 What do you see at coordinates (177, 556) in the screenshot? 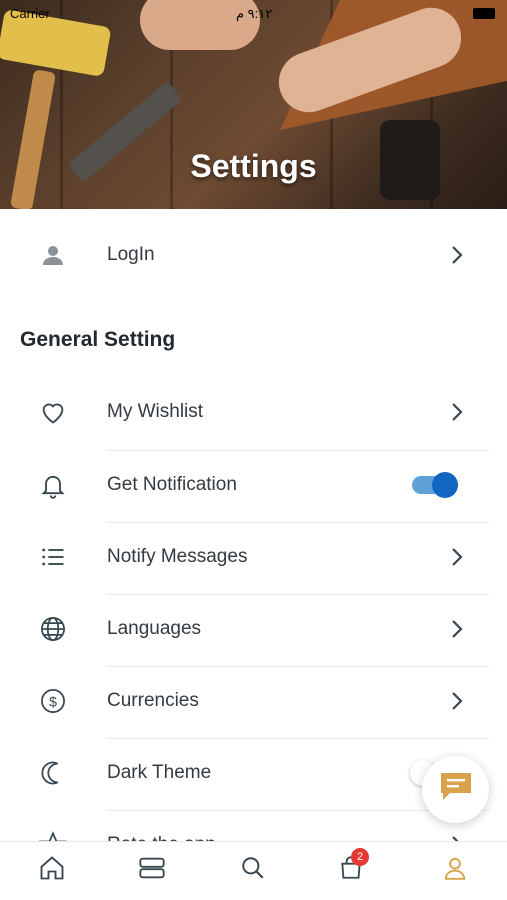
I see `settings-item-label: Notify Messages` at bounding box center [177, 556].